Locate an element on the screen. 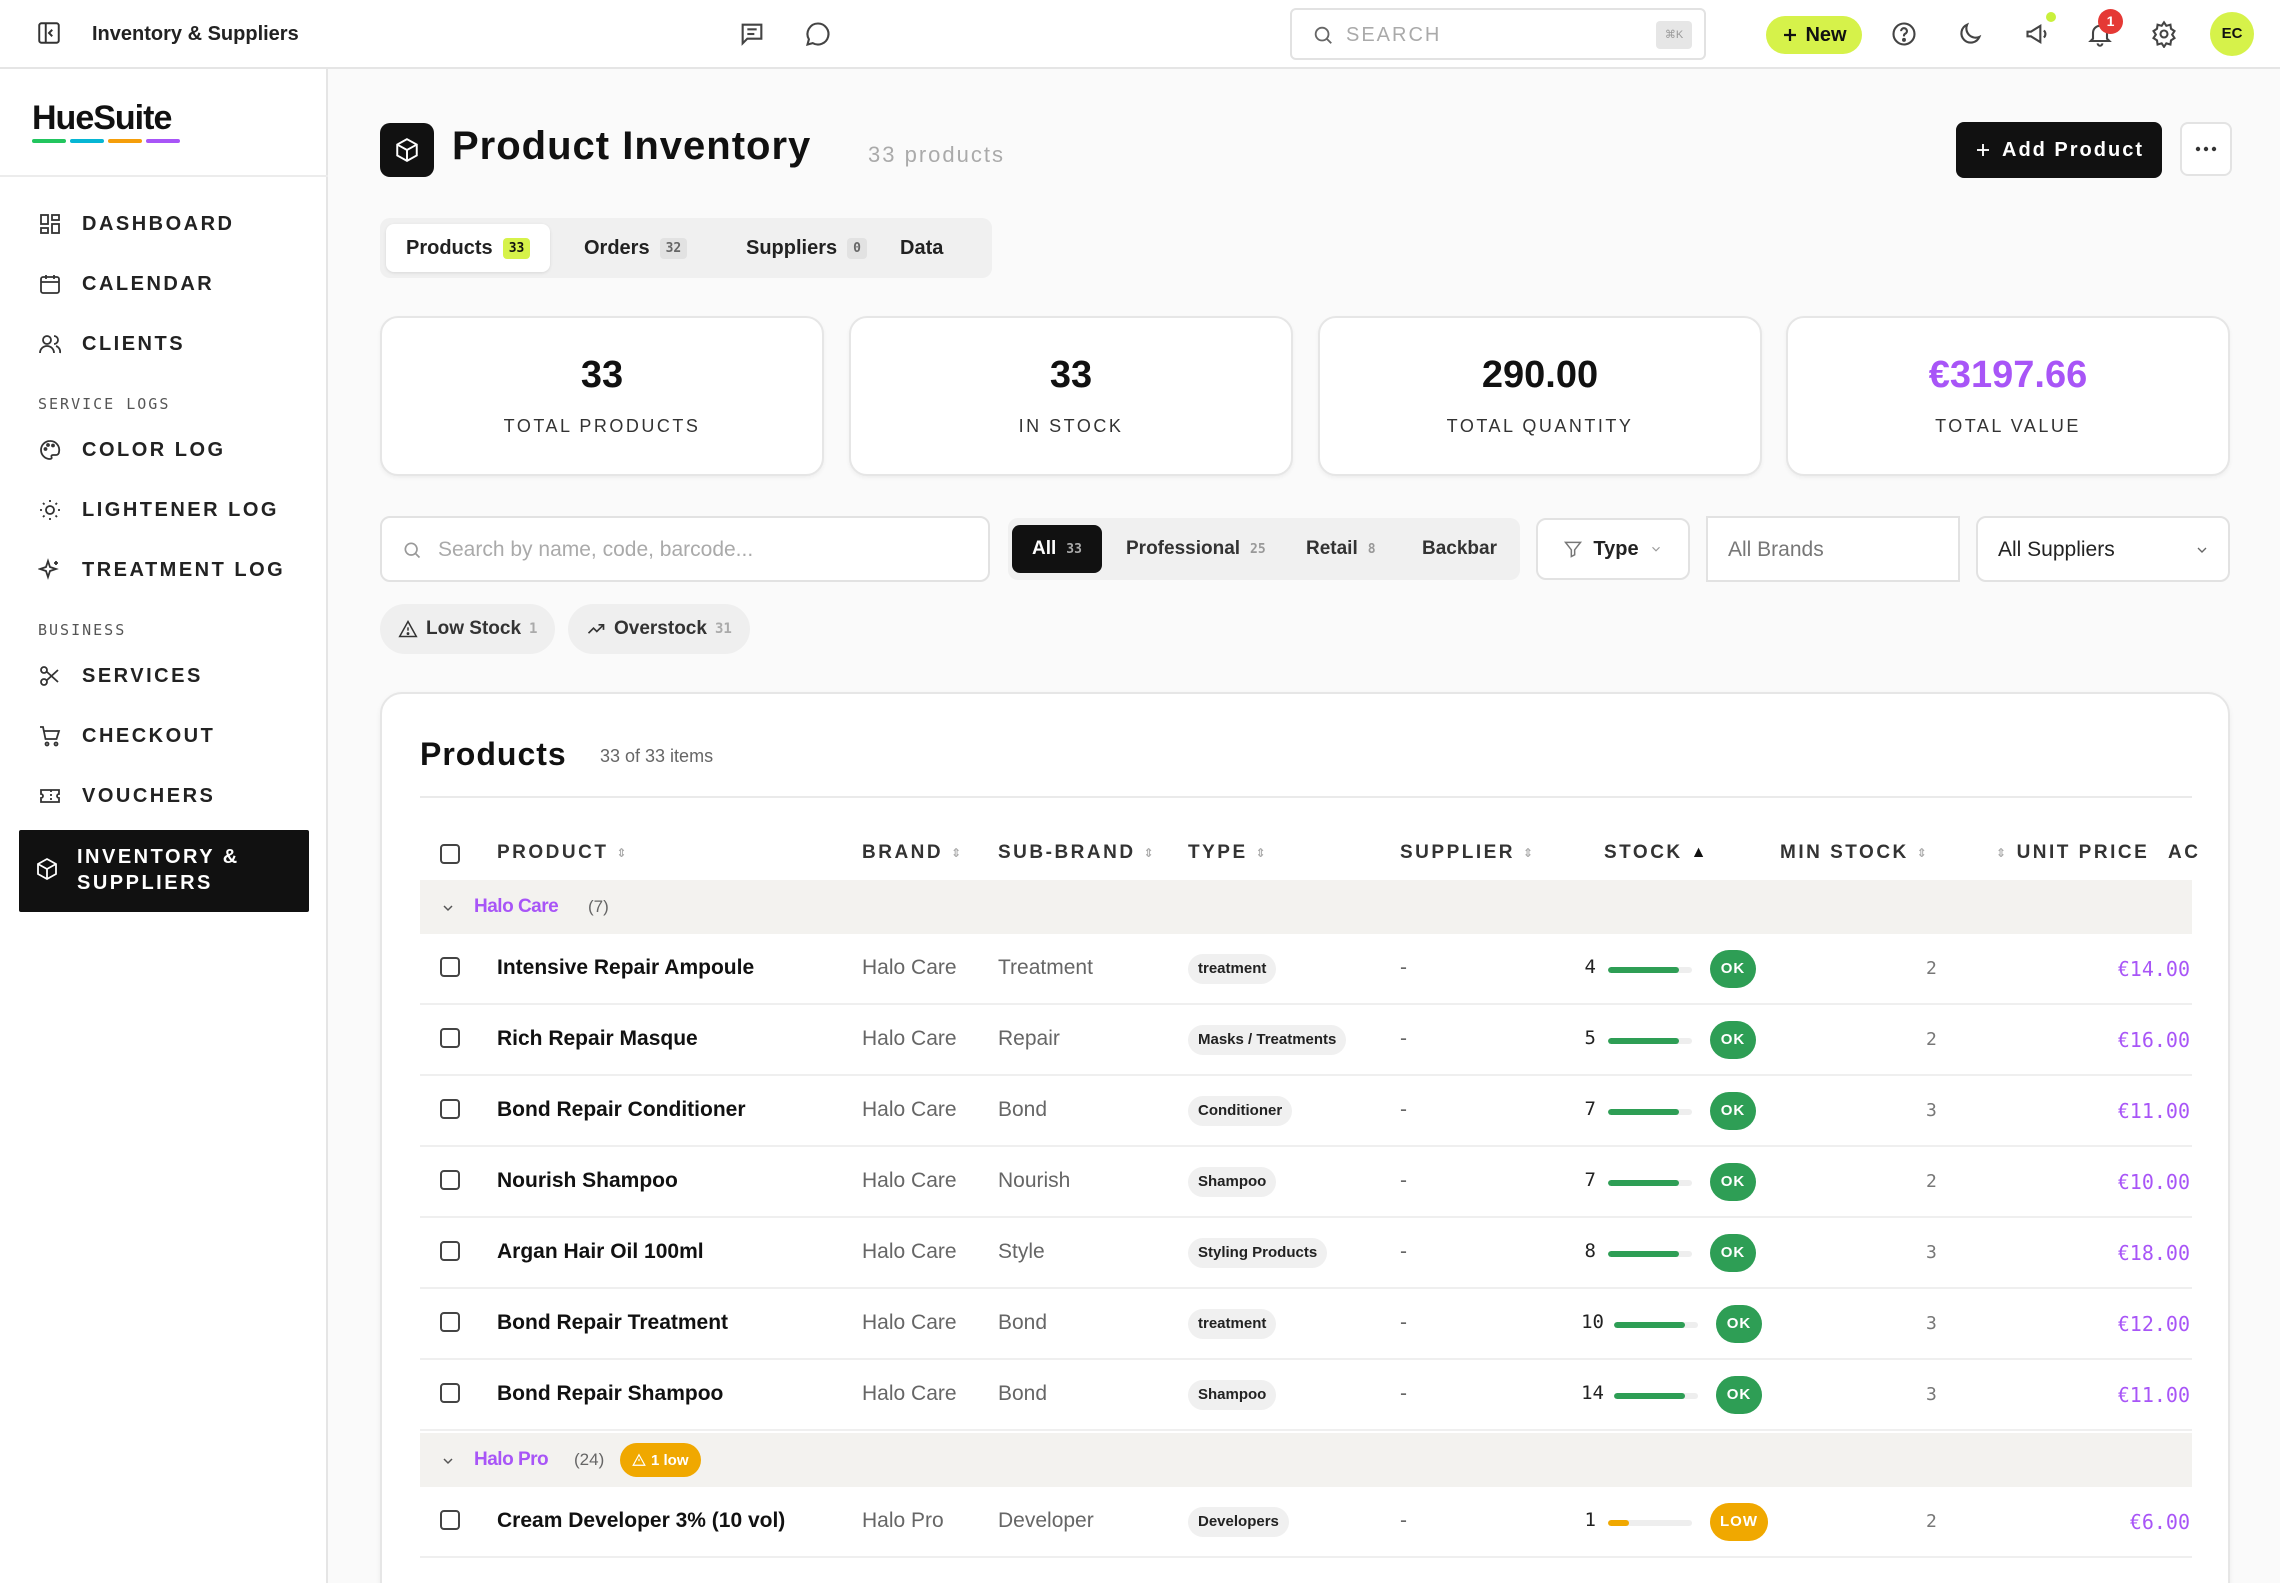 The image size is (2280, 1583). avatar: EC is located at coordinates (2232, 34).